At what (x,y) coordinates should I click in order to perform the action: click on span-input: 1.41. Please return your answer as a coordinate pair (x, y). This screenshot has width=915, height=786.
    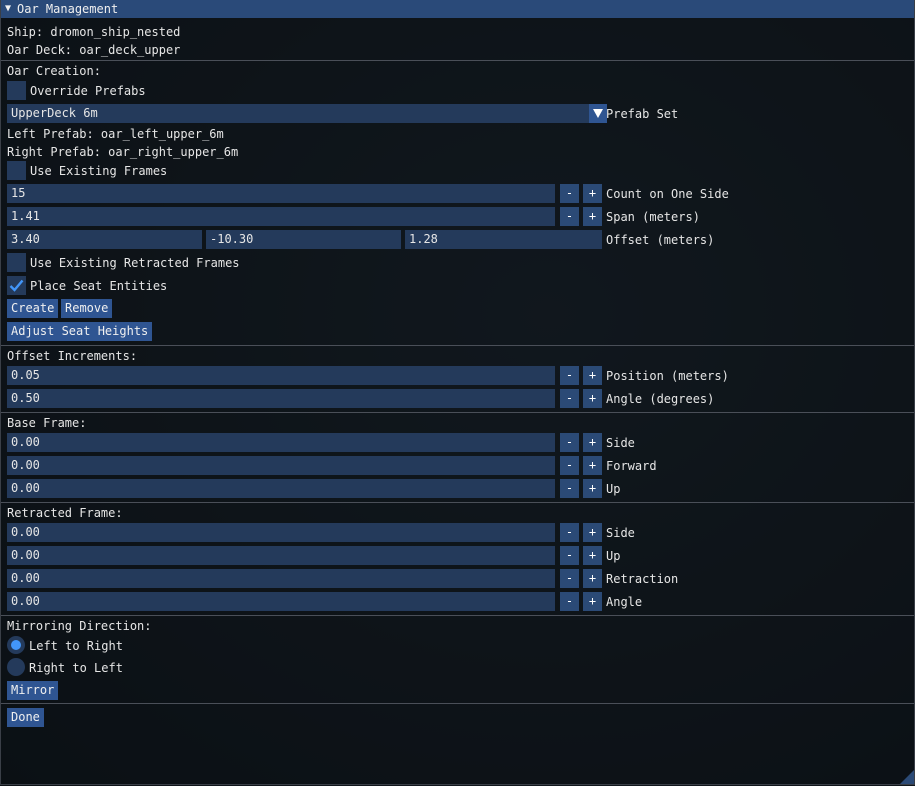
    Looking at the image, I should click on (281, 216).